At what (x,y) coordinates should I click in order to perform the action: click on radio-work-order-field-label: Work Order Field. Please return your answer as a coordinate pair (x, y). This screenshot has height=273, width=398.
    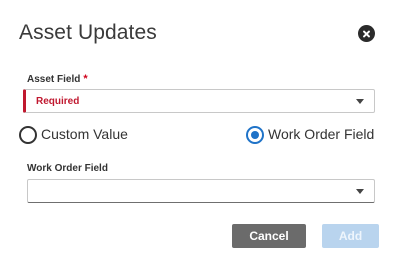
    Looking at the image, I should click on (321, 134).